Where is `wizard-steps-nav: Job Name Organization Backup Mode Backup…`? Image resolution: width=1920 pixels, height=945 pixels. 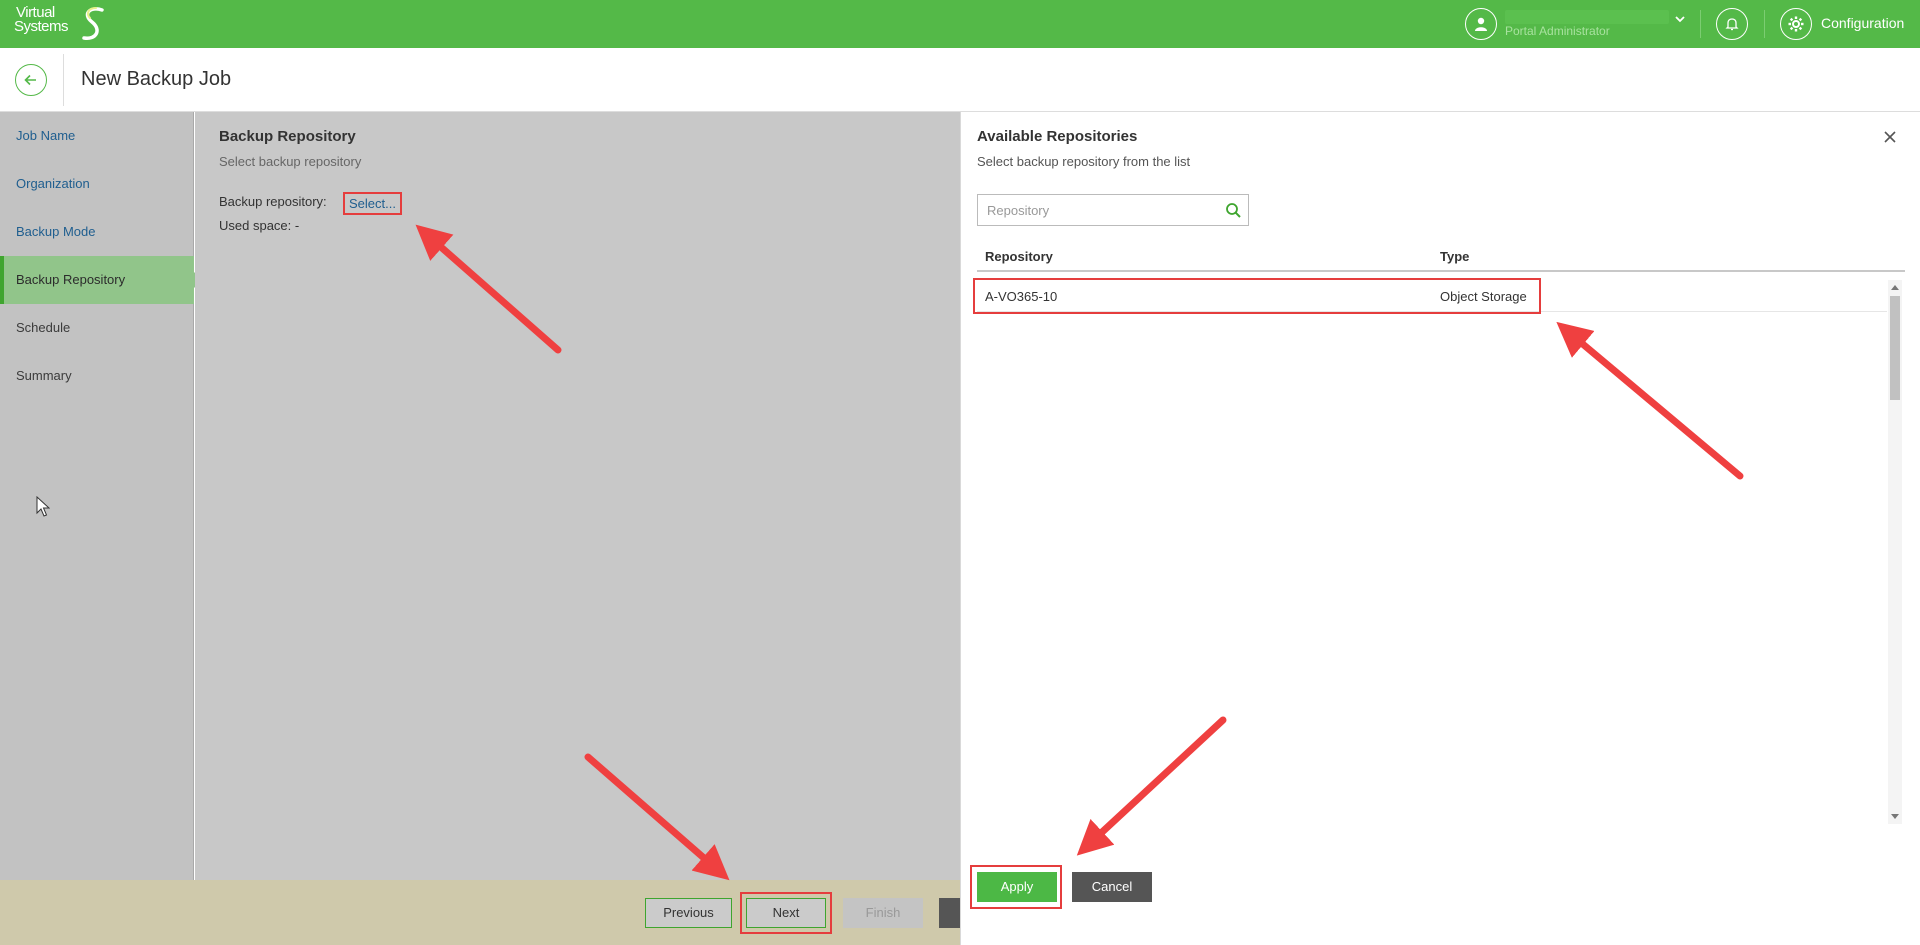 wizard-steps-nav: Job Name Organization Backup Mode Backup… is located at coordinates (101, 496).